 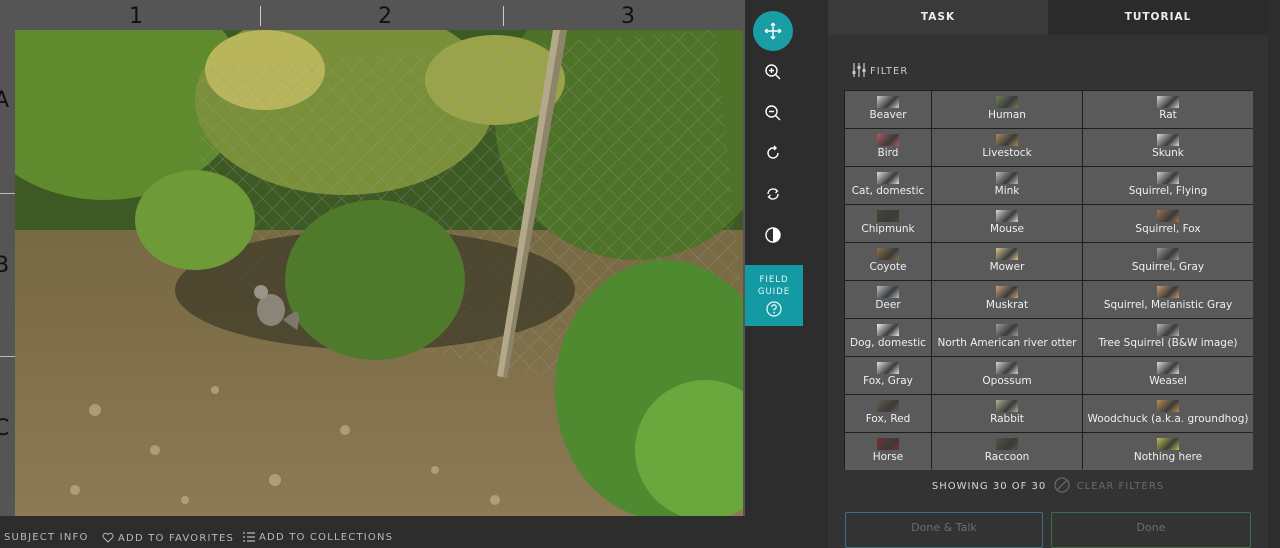 I want to click on add-to-favorites-link: ADD TO FAVORITES, so click(x=168, y=538).